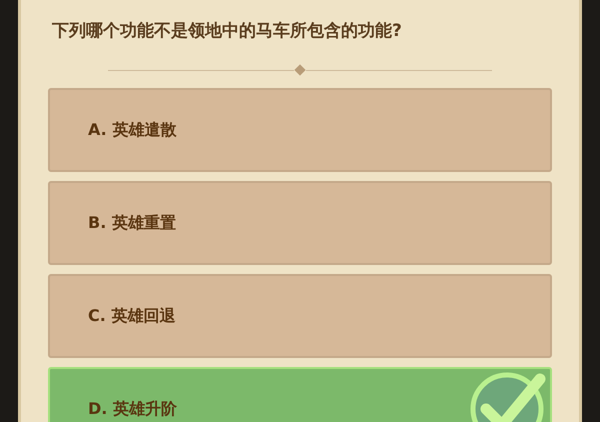 This screenshot has width=600, height=422. Describe the element at coordinates (300, 70) in the screenshot. I see `ornament-icon` at that location.